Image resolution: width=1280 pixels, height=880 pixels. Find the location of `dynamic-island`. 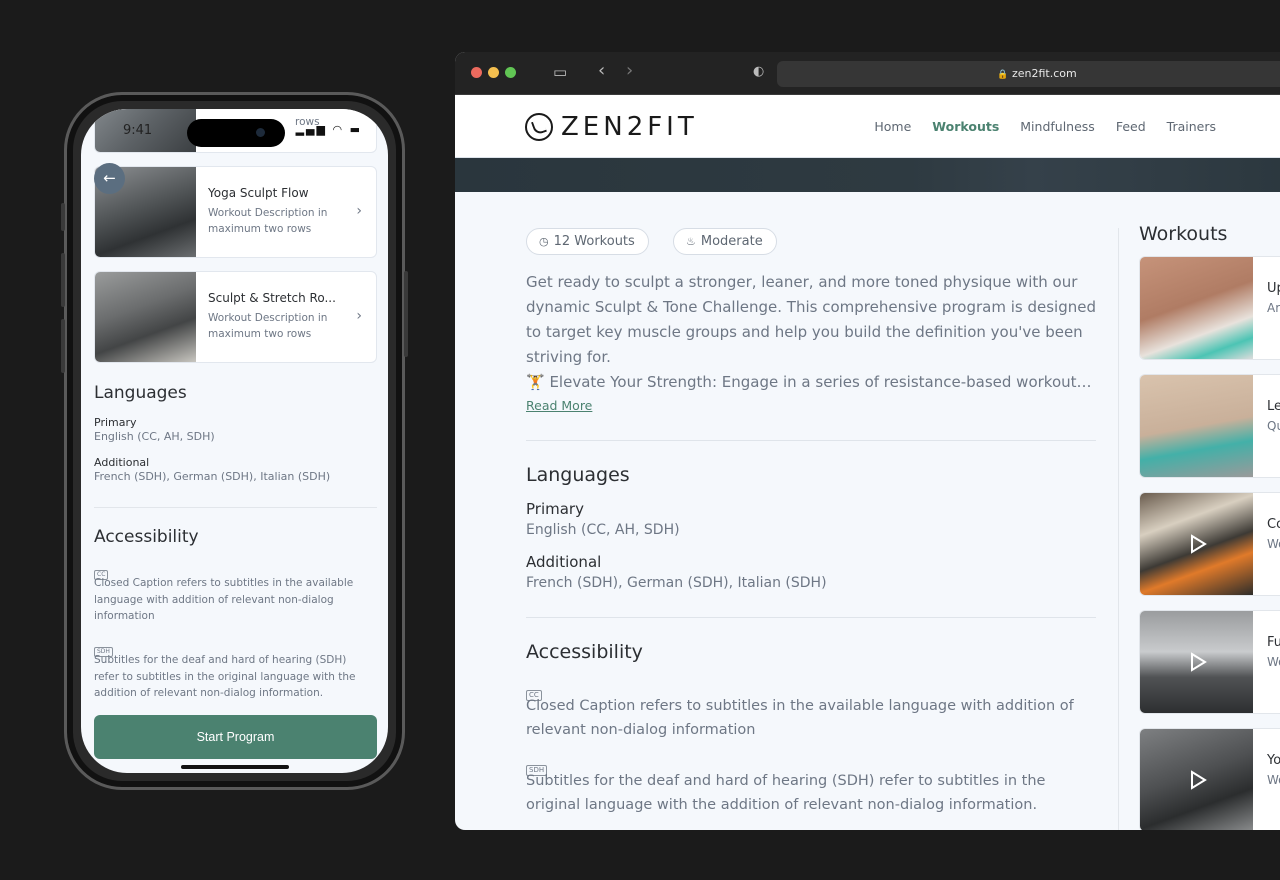

dynamic-island is located at coordinates (236, 133).